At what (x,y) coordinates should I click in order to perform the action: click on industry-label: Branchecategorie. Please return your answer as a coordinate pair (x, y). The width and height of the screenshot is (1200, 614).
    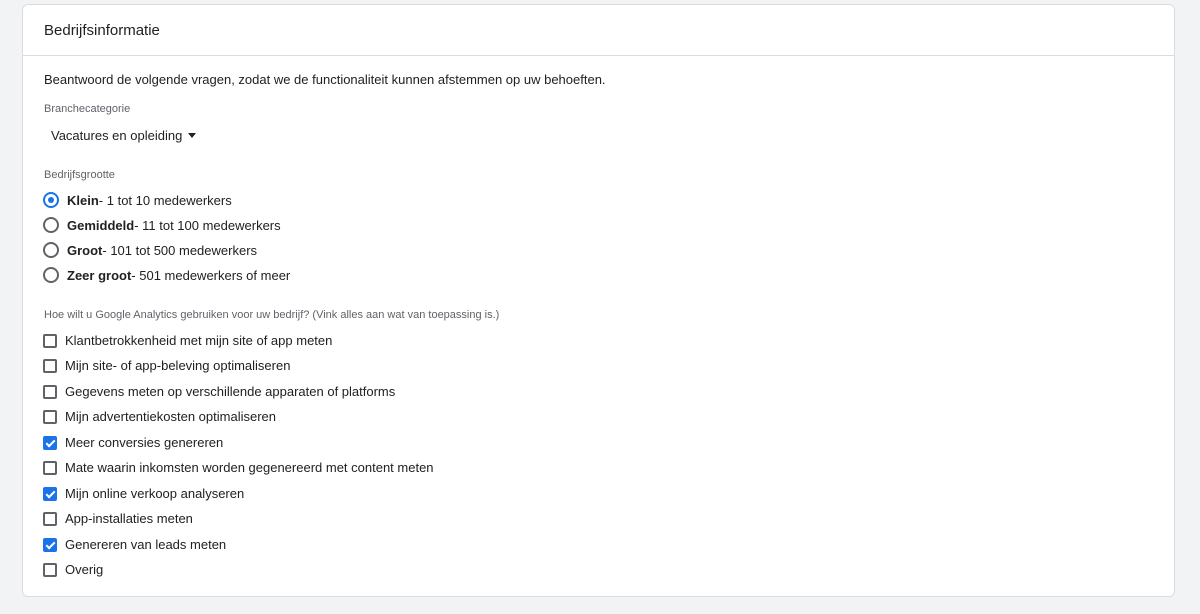
    Looking at the image, I should click on (87, 109).